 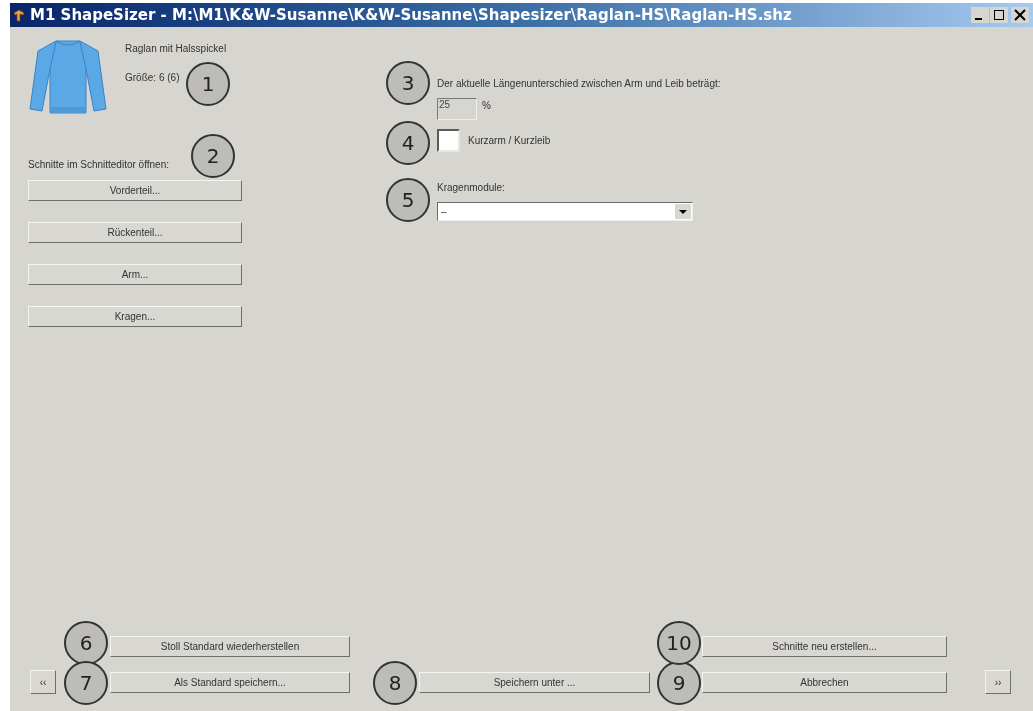 What do you see at coordinates (457, 109) in the screenshot?
I see `percent-field: 25` at bounding box center [457, 109].